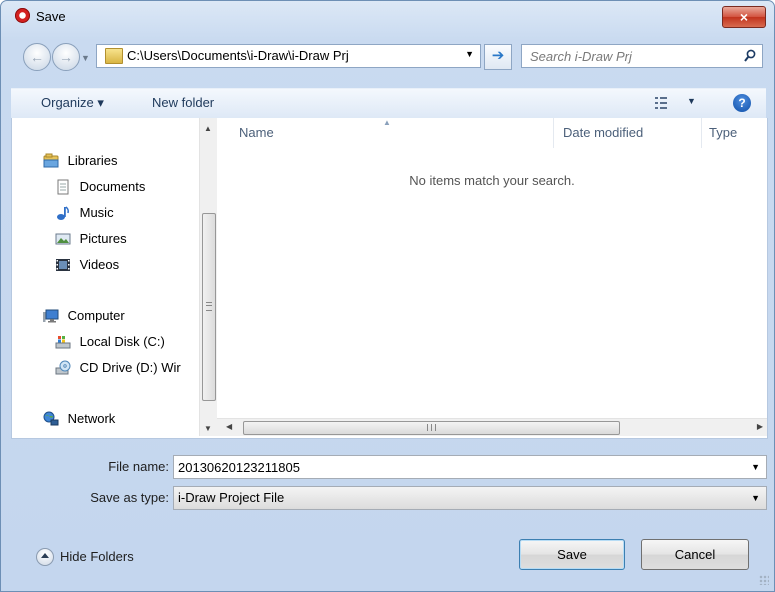 Image resolution: width=775 pixels, height=592 pixels. I want to click on back-arrow-icon: ←, so click(37, 57).